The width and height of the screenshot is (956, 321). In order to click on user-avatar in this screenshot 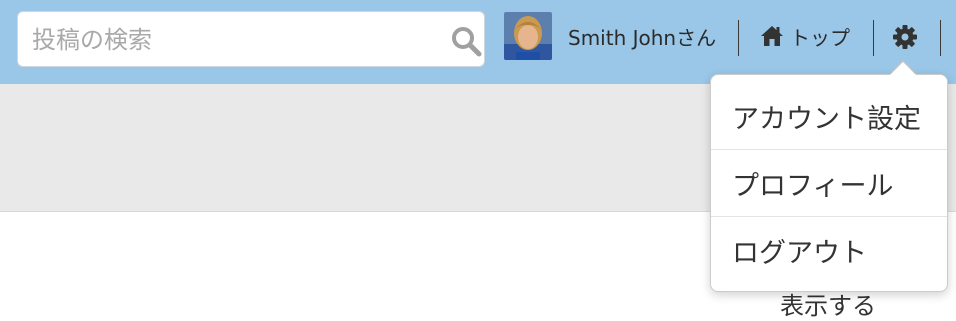, I will do `click(528, 36)`.